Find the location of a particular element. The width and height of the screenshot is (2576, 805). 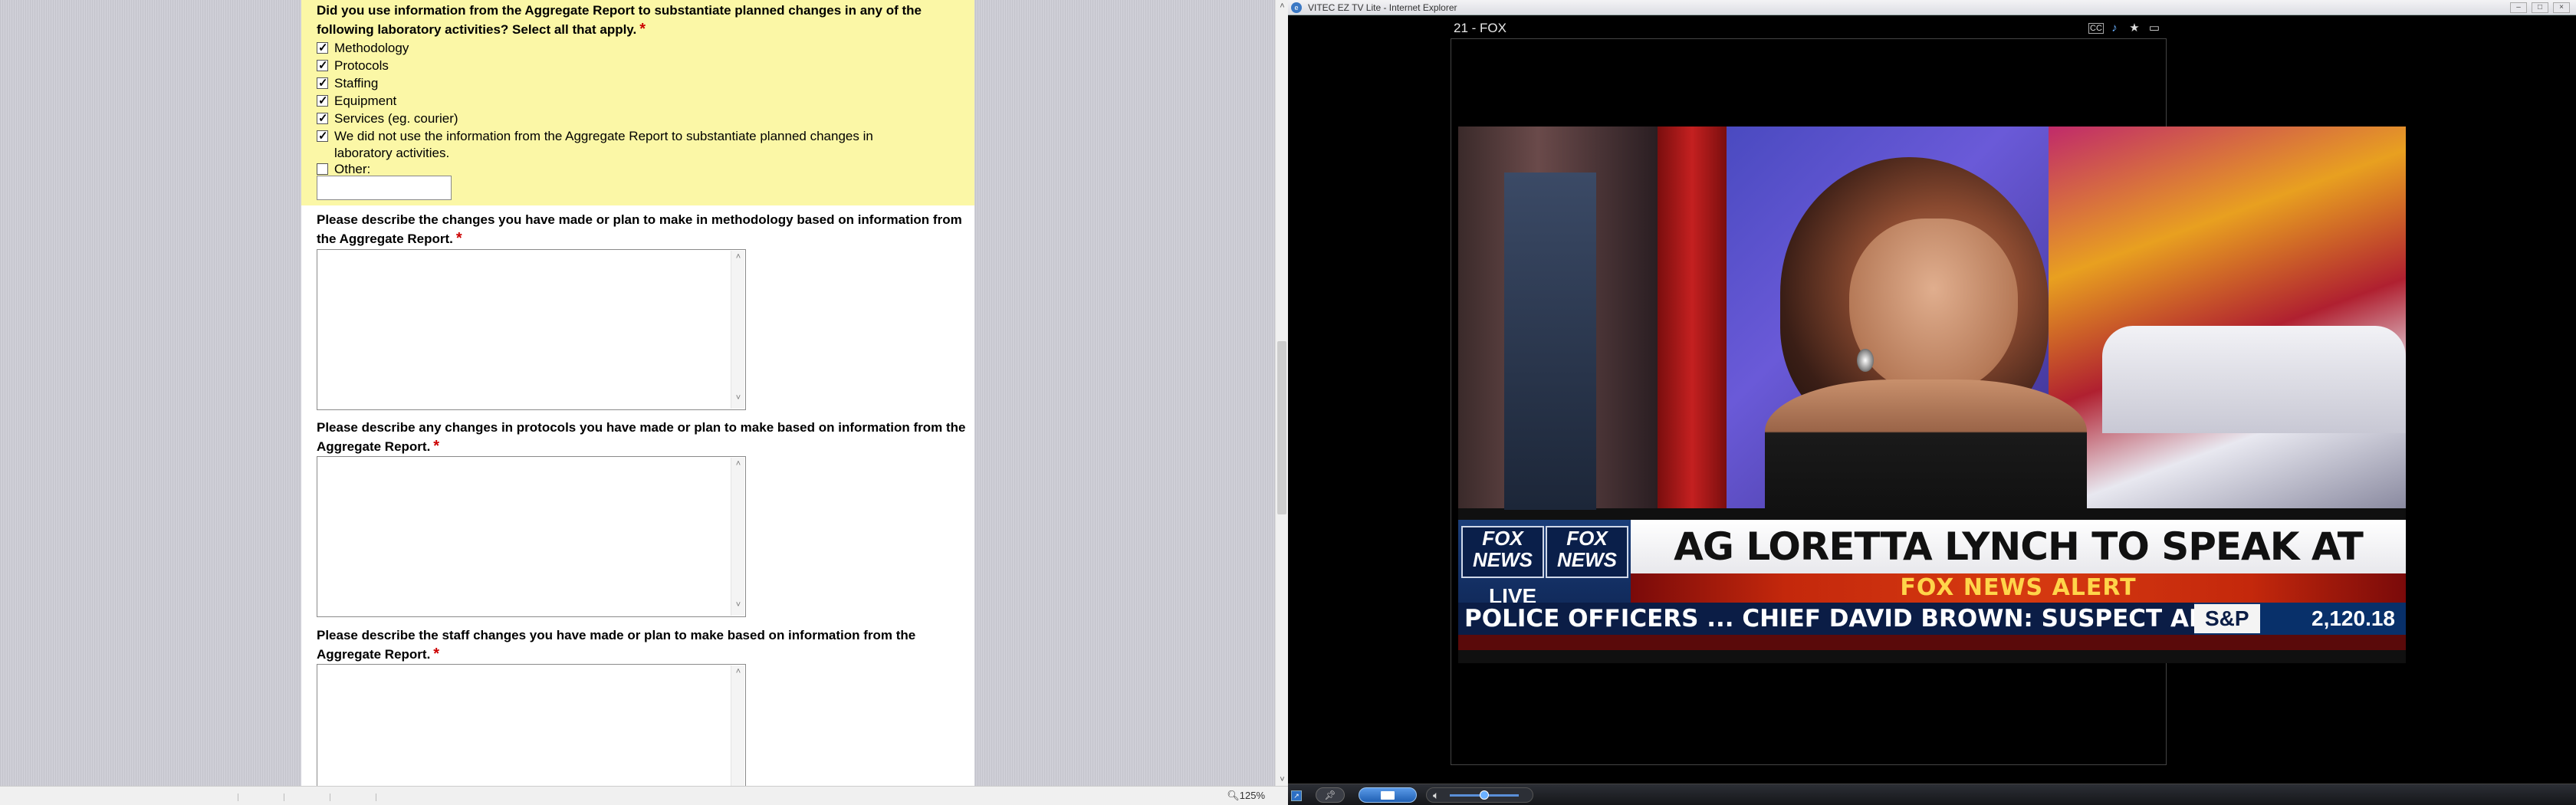

volume-control: 🔈︎ is located at coordinates (1480, 795).